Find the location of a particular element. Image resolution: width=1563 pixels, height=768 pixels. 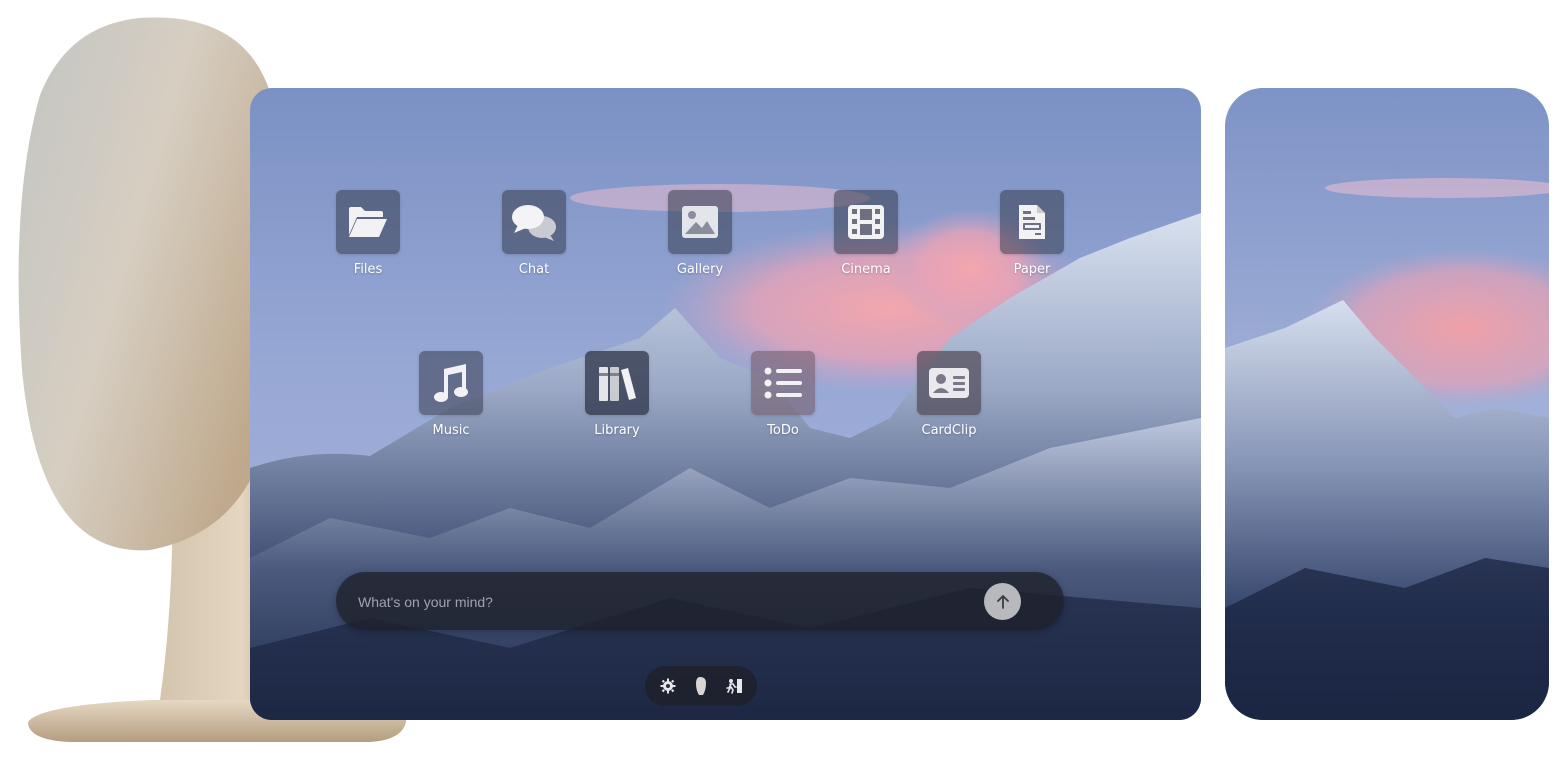

exit-icon is located at coordinates (734, 686).